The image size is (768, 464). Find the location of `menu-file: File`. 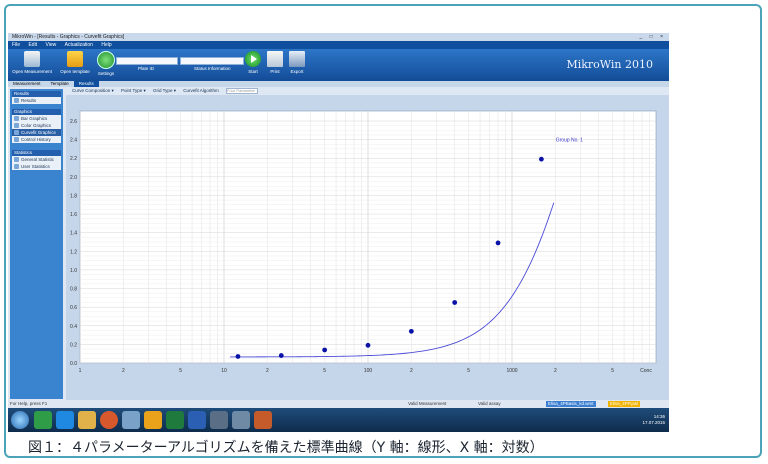

menu-file: File is located at coordinates (16, 45).